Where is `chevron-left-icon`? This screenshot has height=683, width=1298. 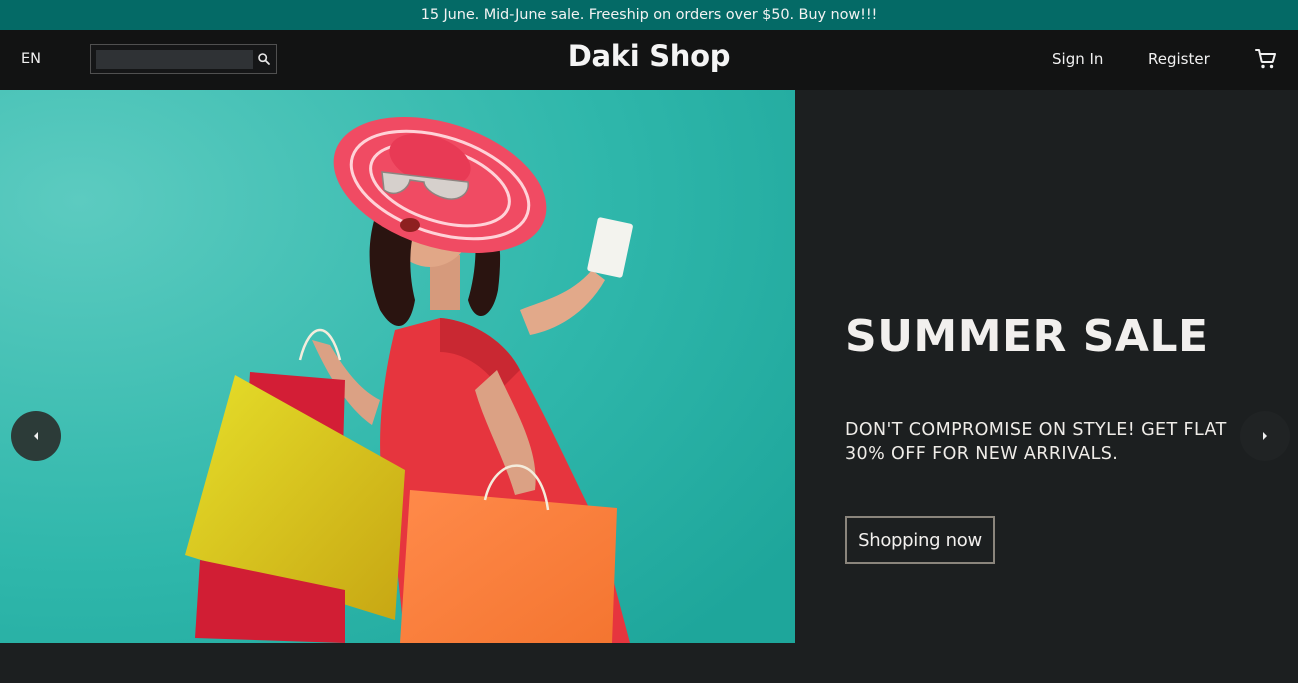
chevron-left-icon is located at coordinates (36, 436).